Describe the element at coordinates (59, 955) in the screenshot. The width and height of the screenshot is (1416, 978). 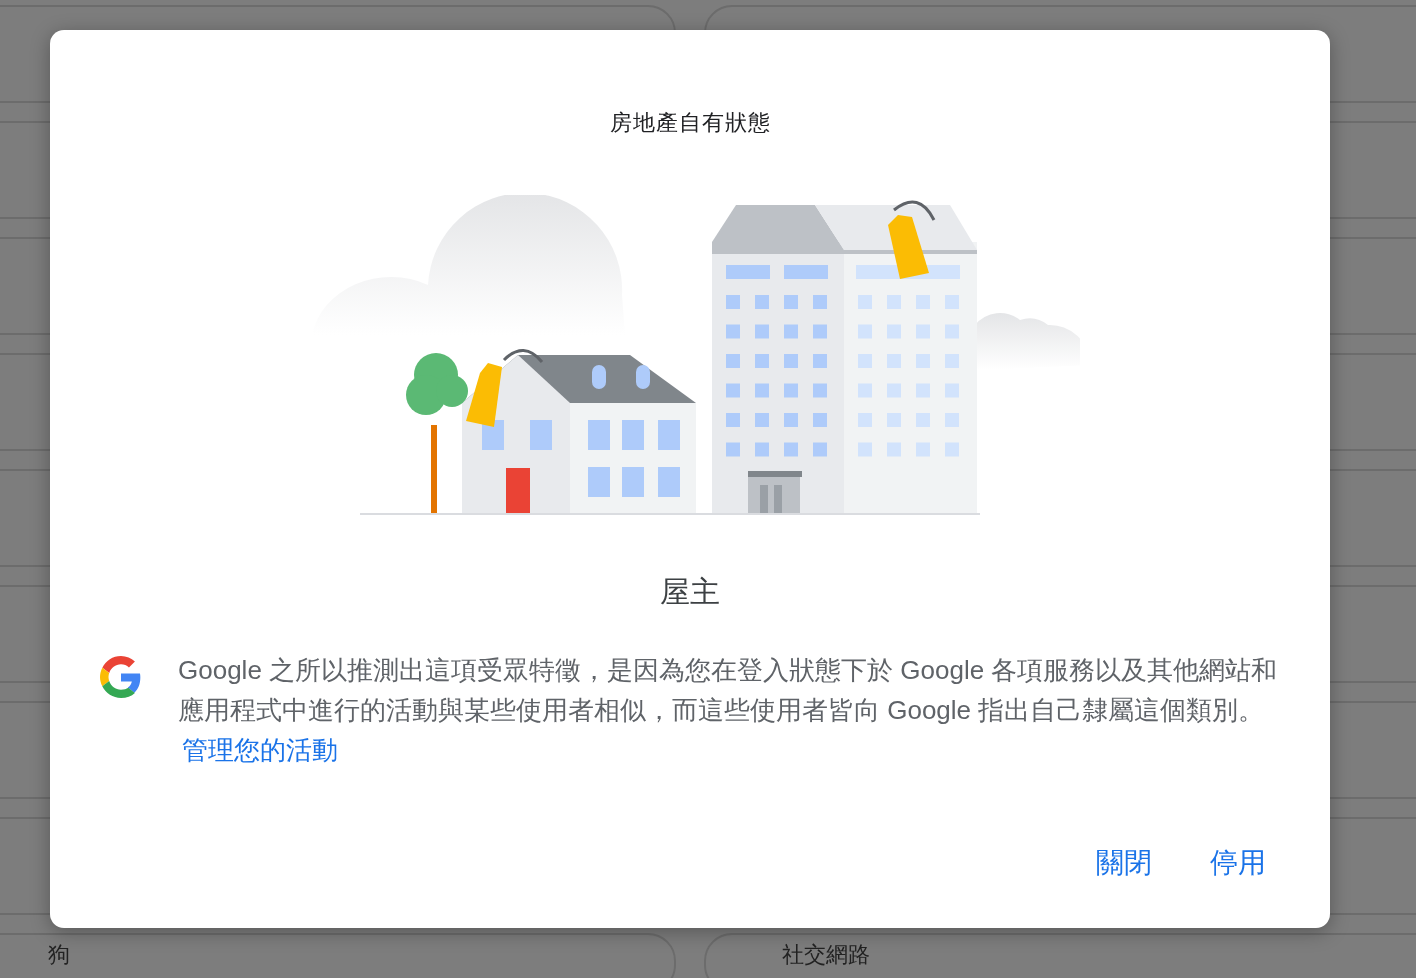
I see `category-label: 狗` at that location.